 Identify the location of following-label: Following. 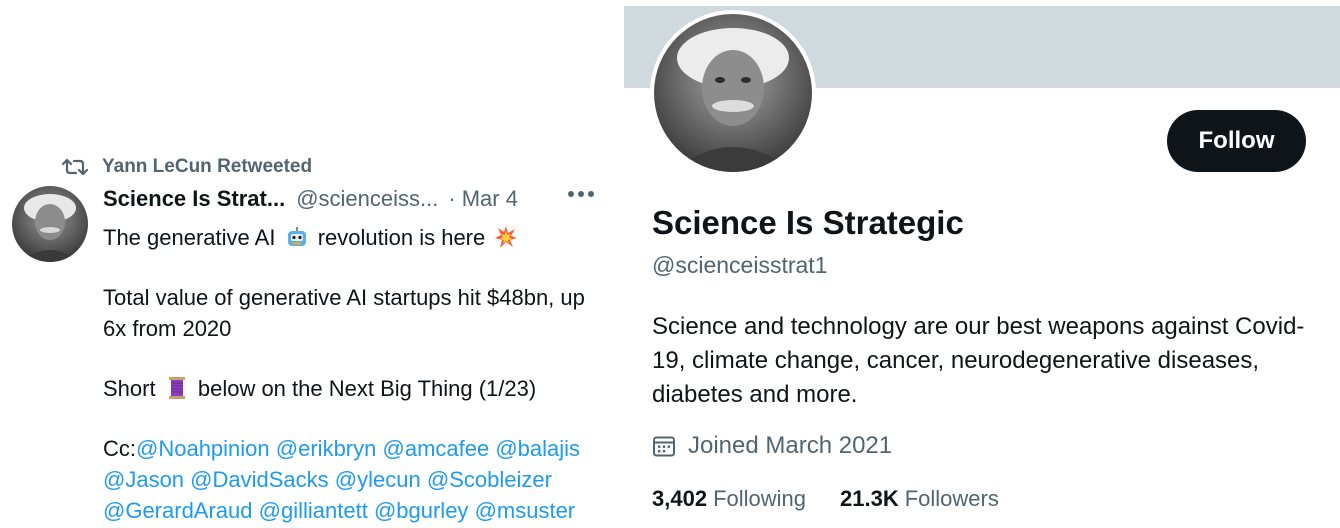
(759, 498).